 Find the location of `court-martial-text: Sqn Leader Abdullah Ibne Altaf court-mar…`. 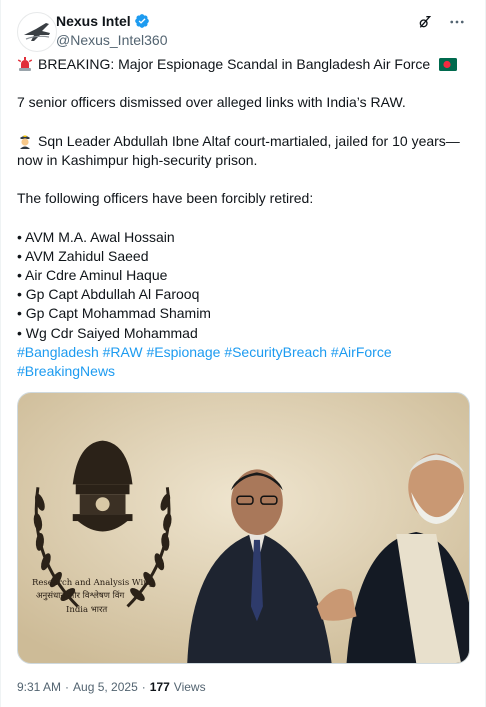

court-martial-text: Sqn Leader Abdullah Ibne Altaf court-mar… is located at coordinates (249, 140).